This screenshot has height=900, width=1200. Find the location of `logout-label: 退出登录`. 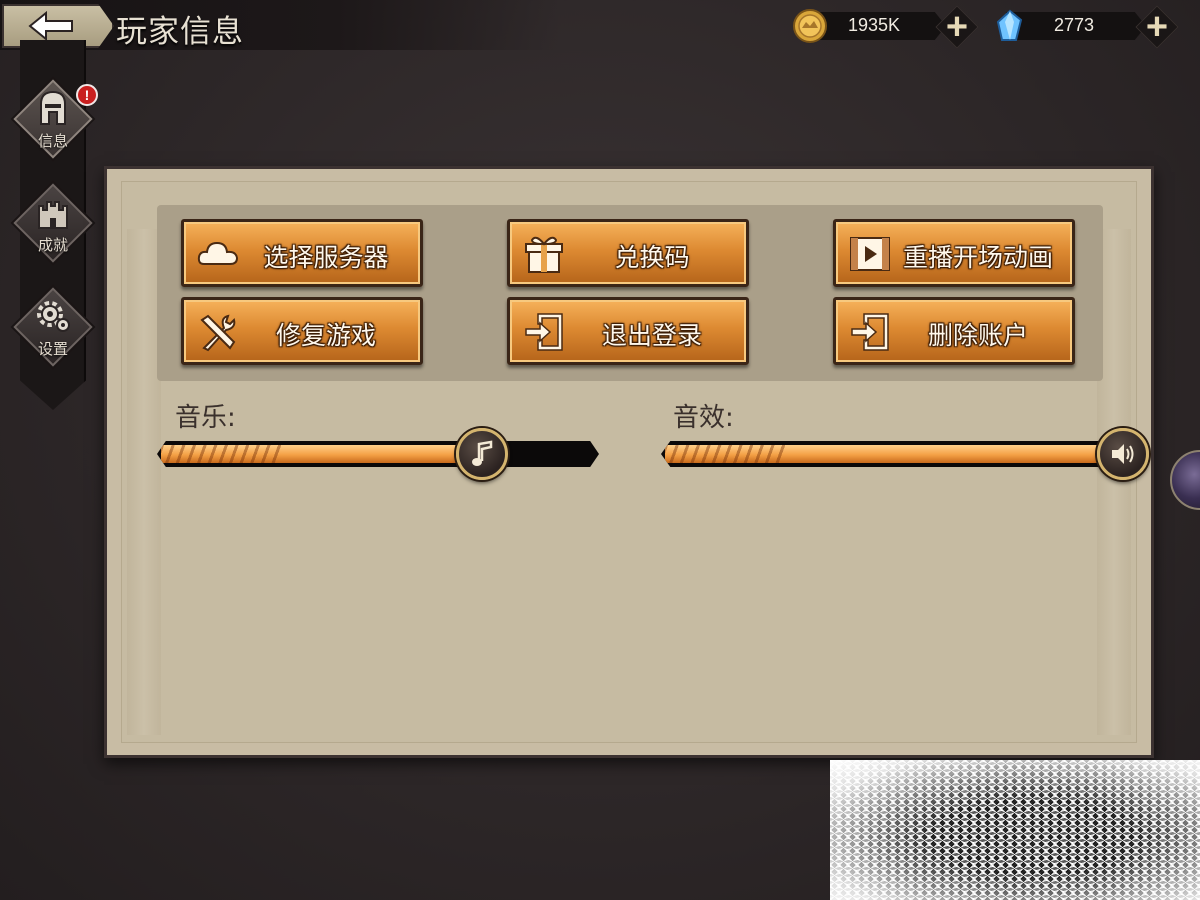

logout-label: 退出登录 is located at coordinates (651, 335).